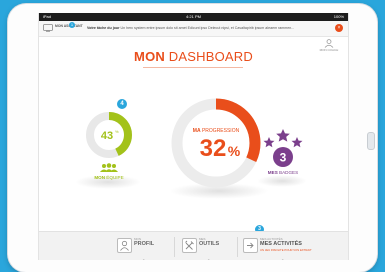 This screenshot has height=272, width=385. I want to click on badges-label: MES BADGES, so click(283, 172).